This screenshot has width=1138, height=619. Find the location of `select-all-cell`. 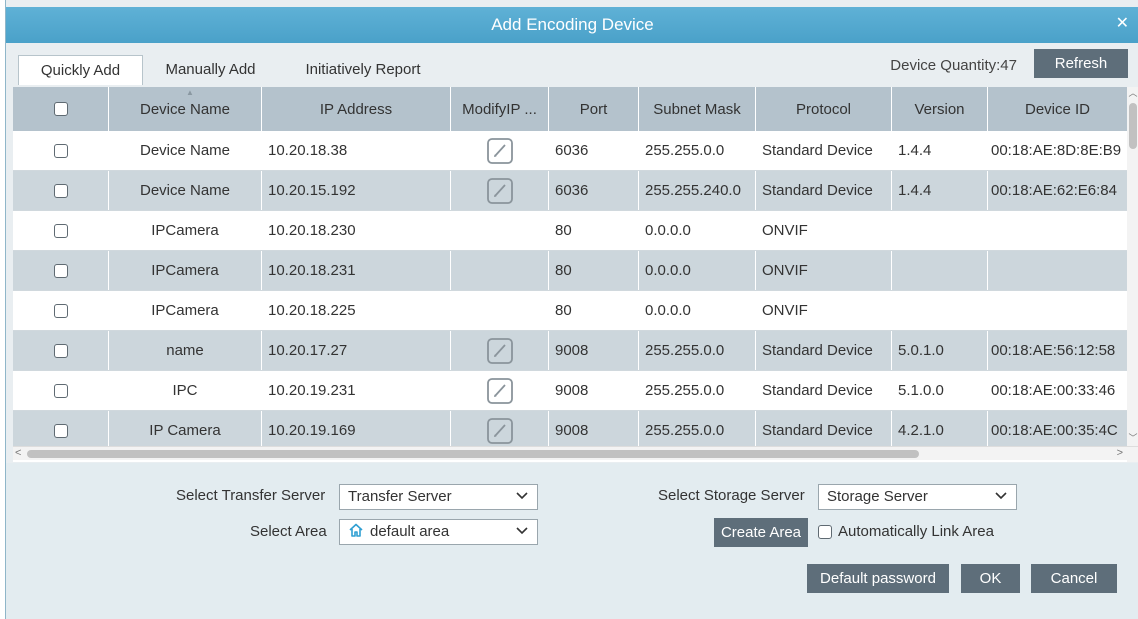

select-all-cell is located at coordinates (61, 109).